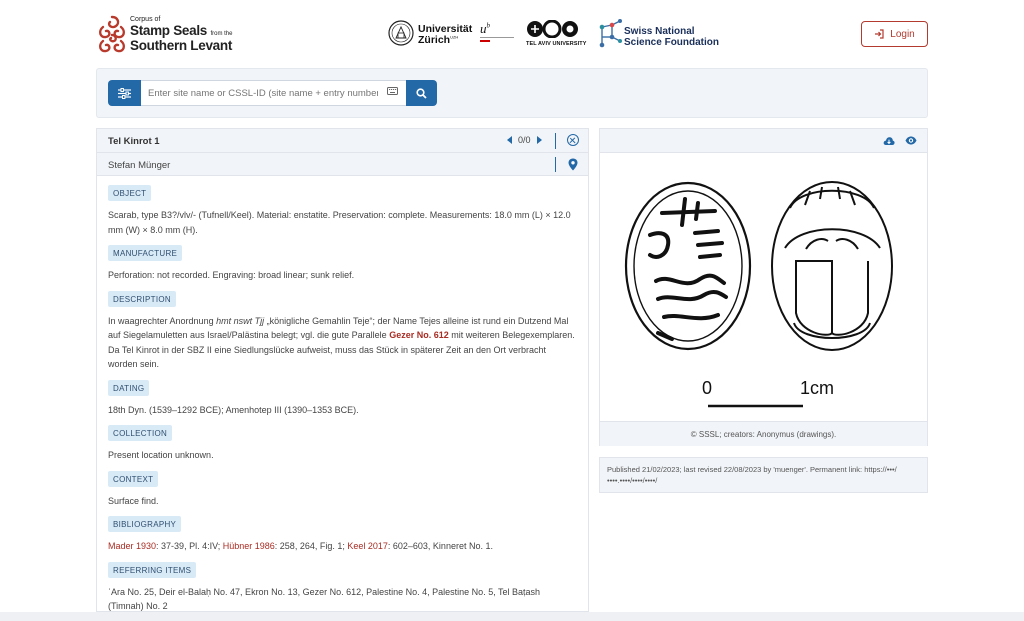 The height and width of the screenshot is (621, 1024). I want to click on seal-drawing: 0 1cm, so click(763, 286).